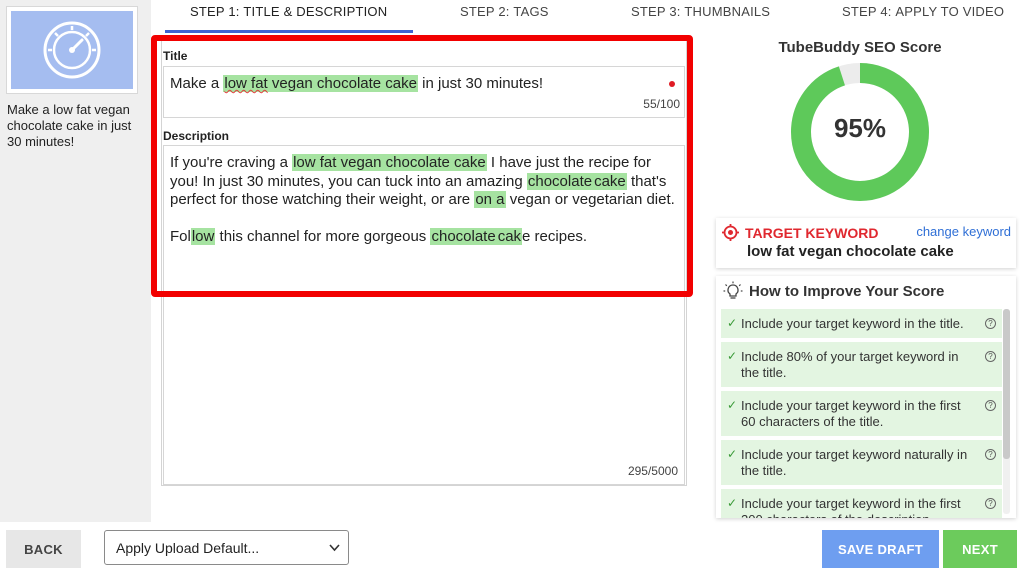 The image size is (1024, 575). I want to click on tab-title-description: STEP 1: TITLE & DESCRIPTION, so click(288, 11).